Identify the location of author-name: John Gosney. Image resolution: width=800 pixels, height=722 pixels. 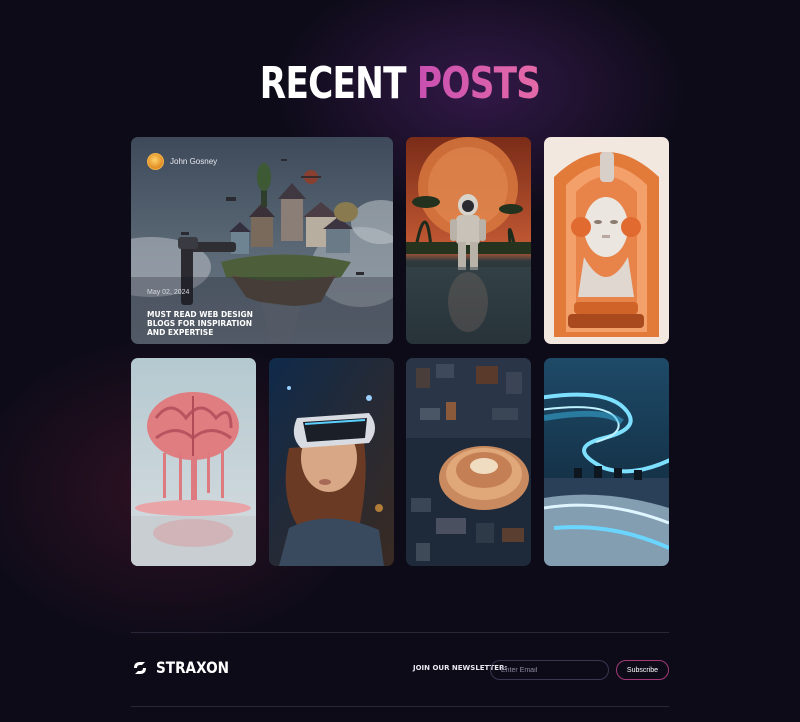
(194, 161).